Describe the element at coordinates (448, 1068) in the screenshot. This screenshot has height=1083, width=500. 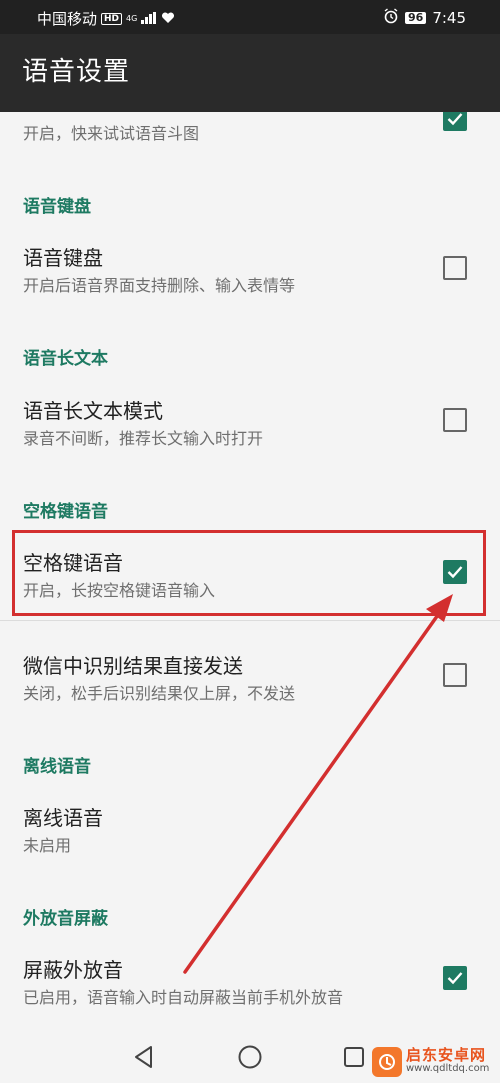
I see `watermark-url: www.qdltdq.com` at that location.